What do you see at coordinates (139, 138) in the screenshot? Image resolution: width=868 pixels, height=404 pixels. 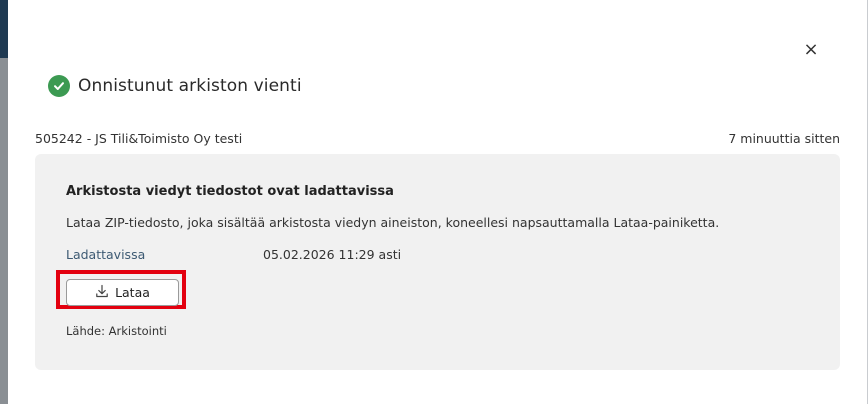 I see `company-label: 505242 - JS Tili&Toimisto Oy testi` at bounding box center [139, 138].